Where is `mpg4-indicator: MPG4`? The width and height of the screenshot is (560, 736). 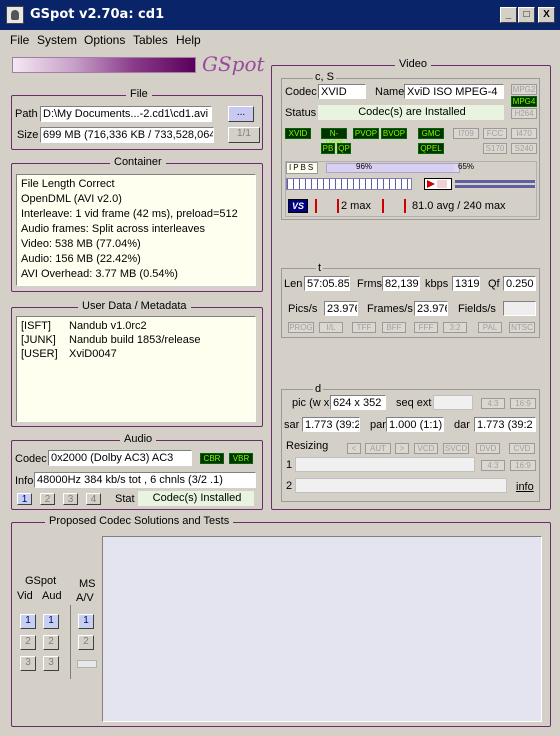
mpg4-indicator: MPG4 is located at coordinates (524, 101).